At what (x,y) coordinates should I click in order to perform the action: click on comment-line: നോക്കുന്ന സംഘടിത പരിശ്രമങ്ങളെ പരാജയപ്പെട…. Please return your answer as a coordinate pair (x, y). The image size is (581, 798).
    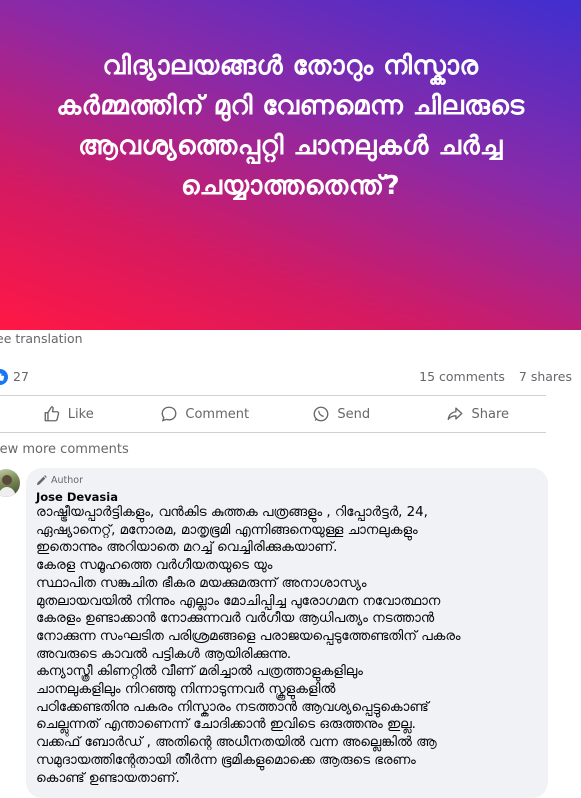
    Looking at the image, I should click on (248, 636).